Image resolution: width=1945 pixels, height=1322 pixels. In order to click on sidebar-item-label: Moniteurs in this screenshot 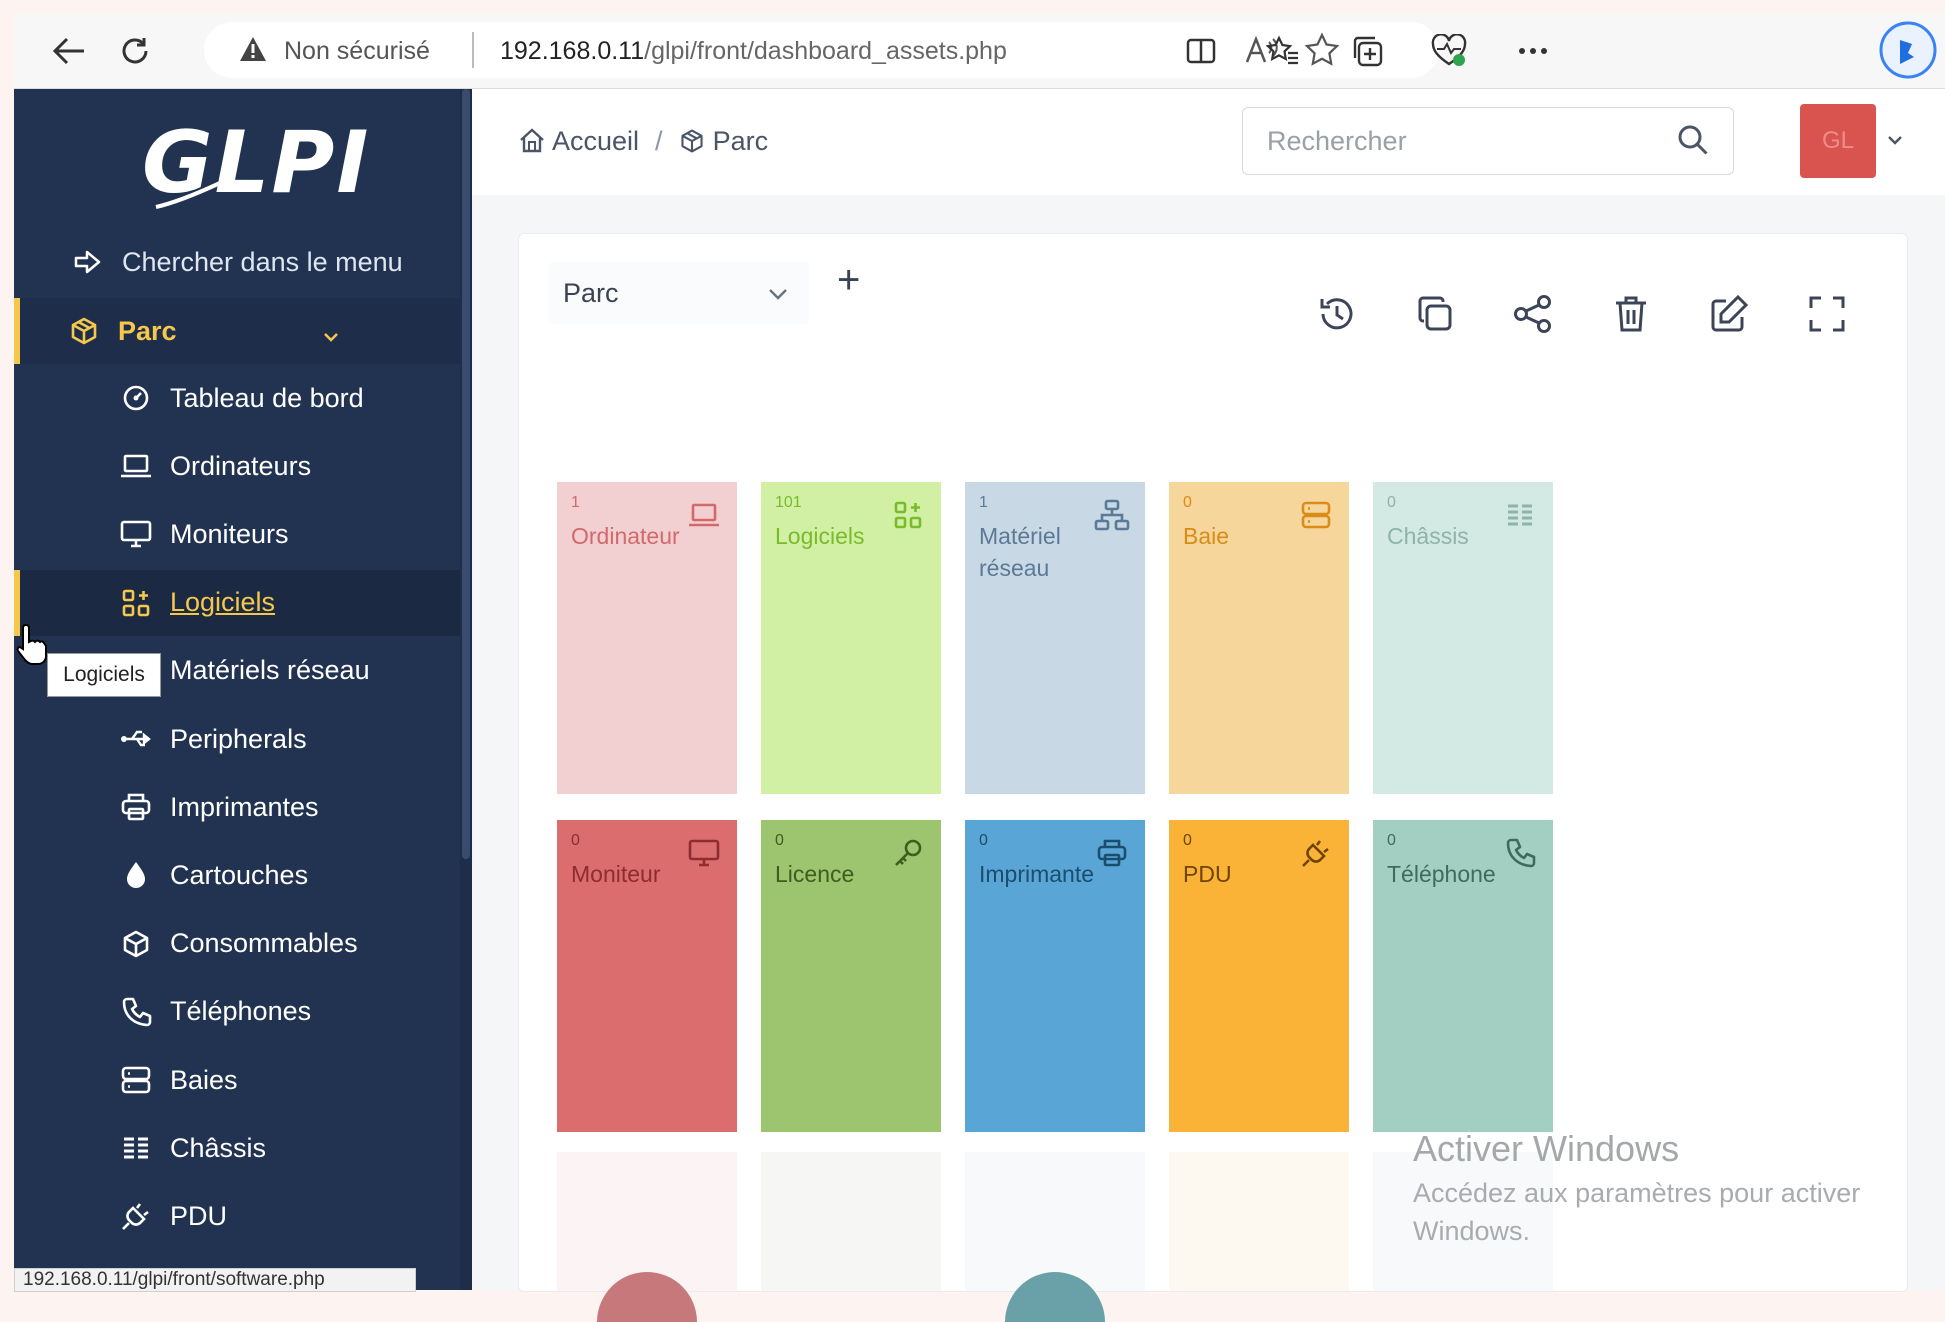, I will do `click(229, 533)`.